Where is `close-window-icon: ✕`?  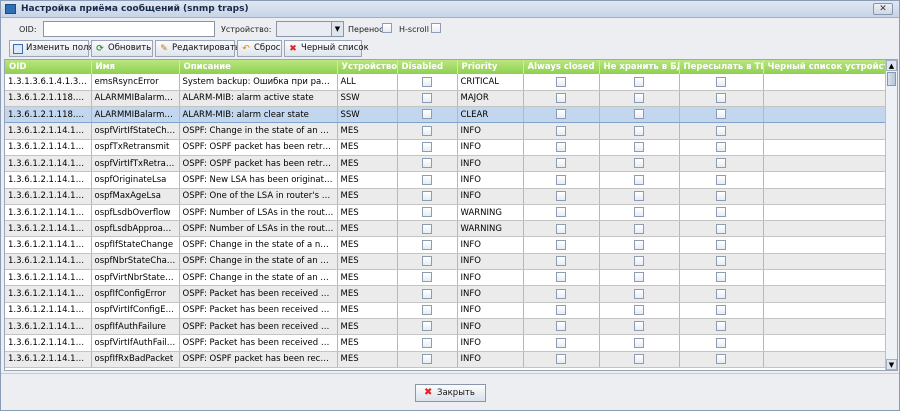
close-window-icon: ✕ is located at coordinates (883, 9).